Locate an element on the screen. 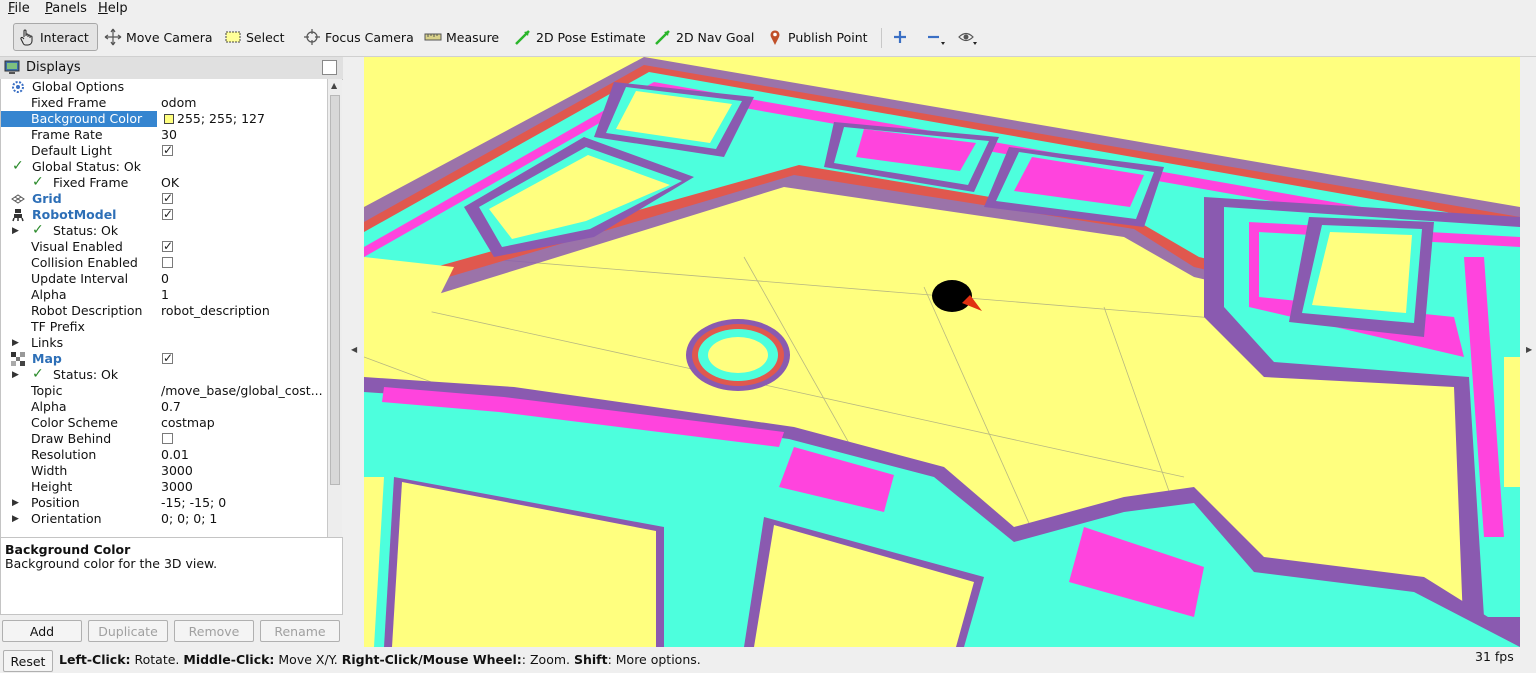 This screenshot has height=673, width=1536. row-label: Topic is located at coordinates (47, 390).